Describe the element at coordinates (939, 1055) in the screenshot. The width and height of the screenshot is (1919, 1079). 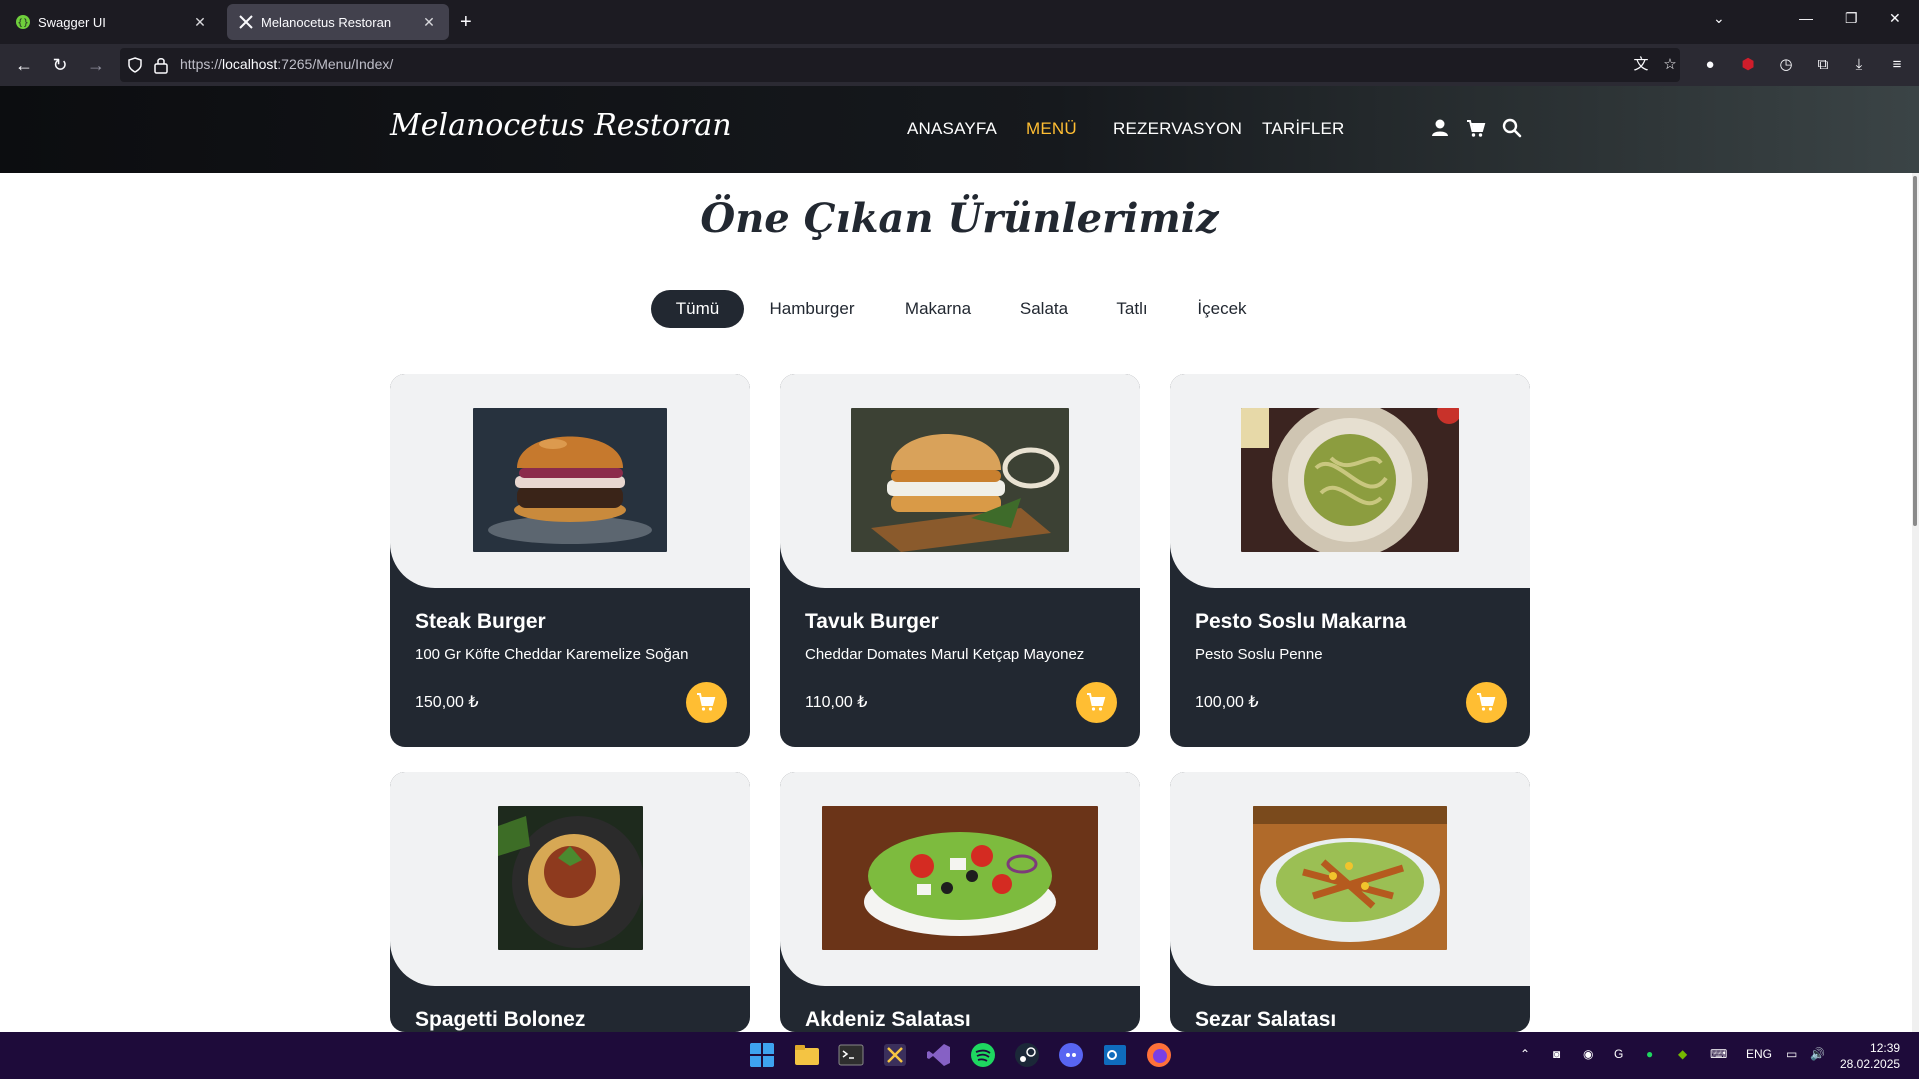
I see `visual-studio-icon` at that location.